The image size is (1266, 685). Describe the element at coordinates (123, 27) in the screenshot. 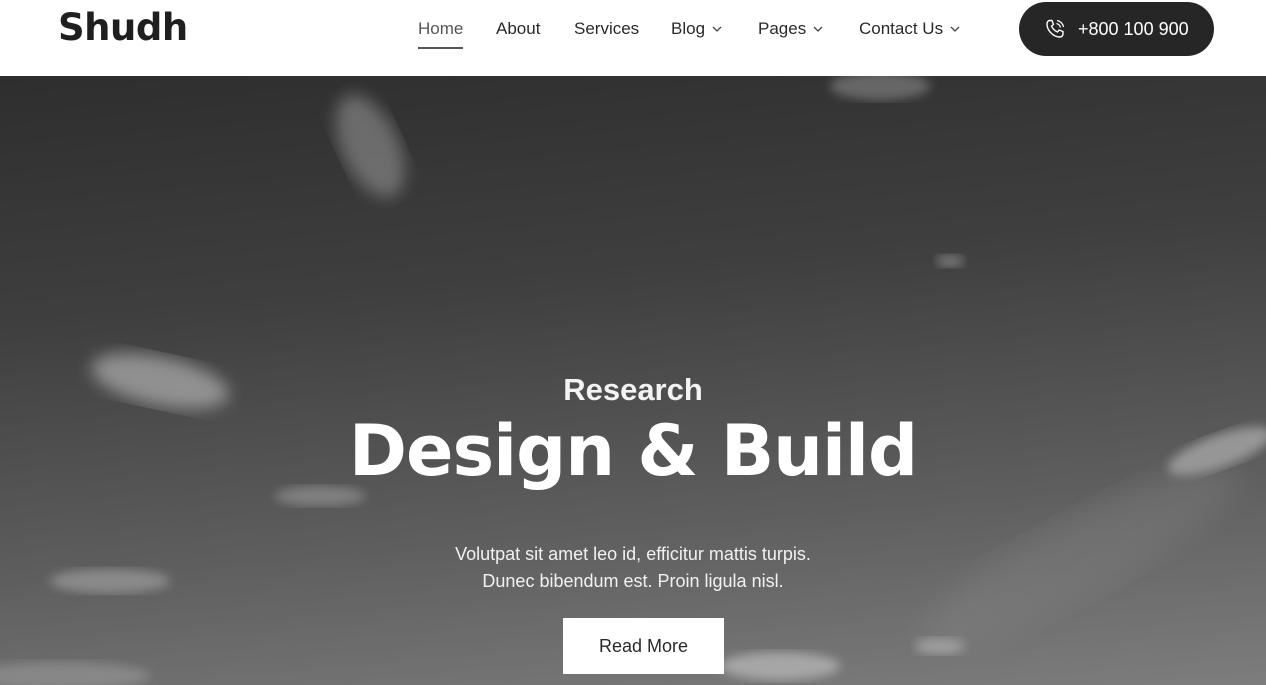

I see `brand-logo: Shudh` at that location.